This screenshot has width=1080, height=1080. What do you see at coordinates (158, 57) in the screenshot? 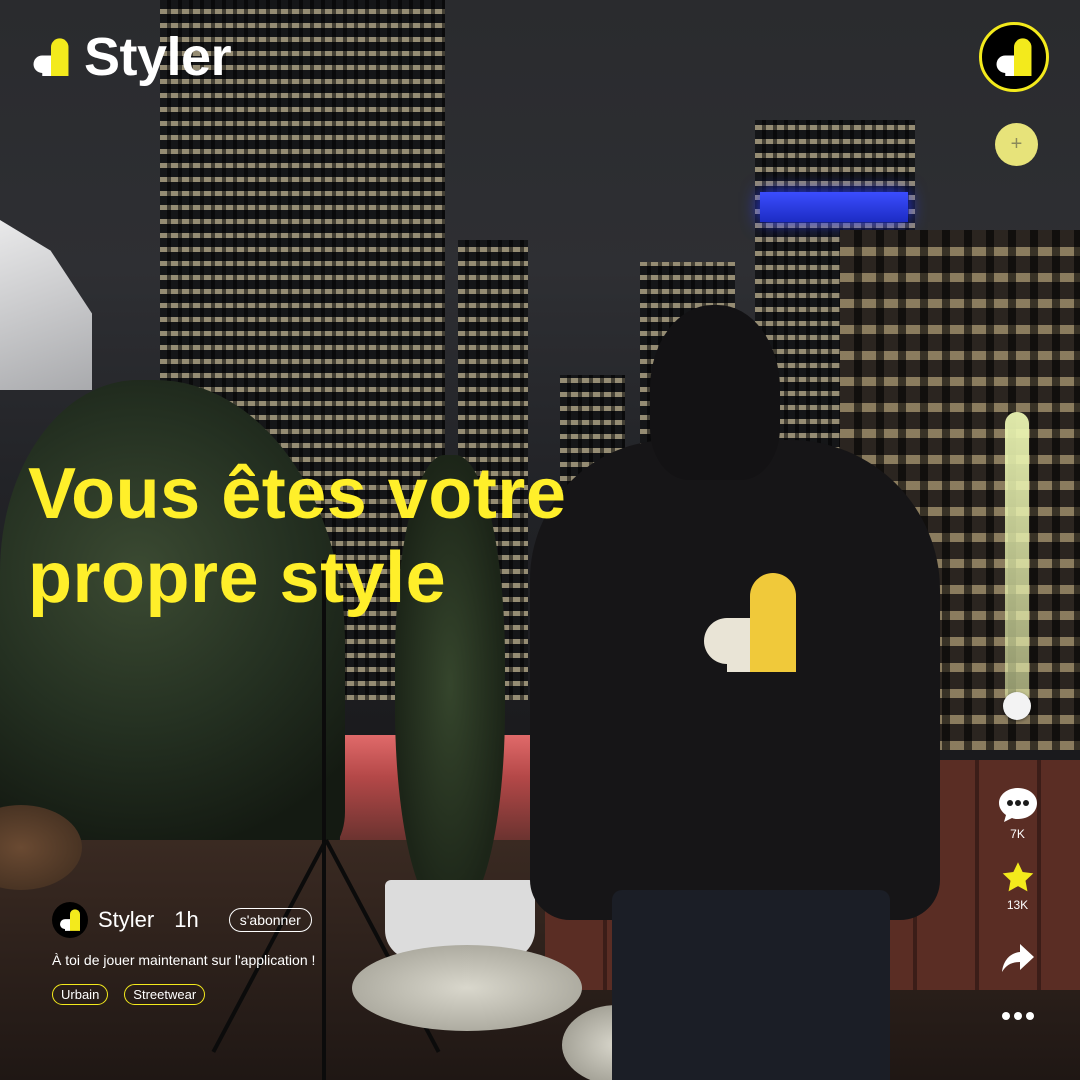
I see `brand-name: Styler` at bounding box center [158, 57].